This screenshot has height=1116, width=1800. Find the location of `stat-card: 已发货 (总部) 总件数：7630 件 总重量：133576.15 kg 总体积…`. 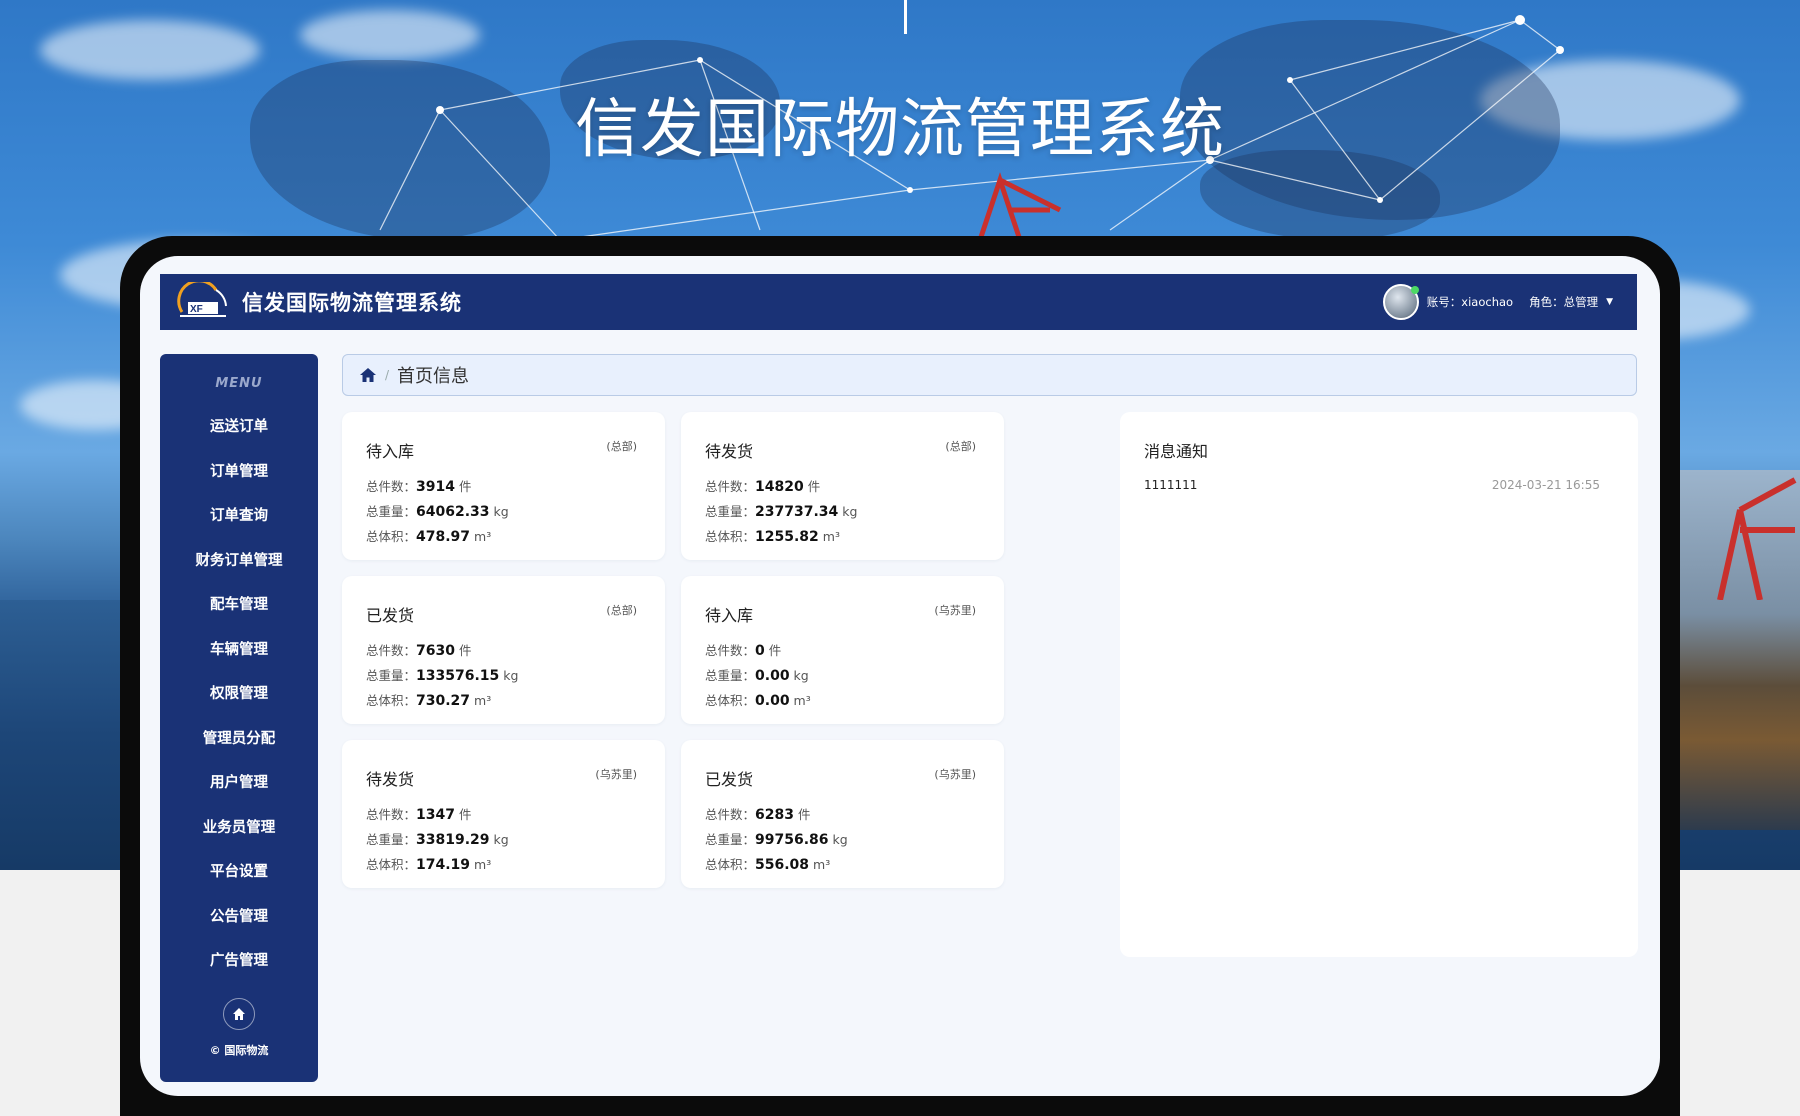

stat-card: 已发货 (总部) 总件数：7630 件 总重量：133576.15 kg 总体积… is located at coordinates (503, 650).